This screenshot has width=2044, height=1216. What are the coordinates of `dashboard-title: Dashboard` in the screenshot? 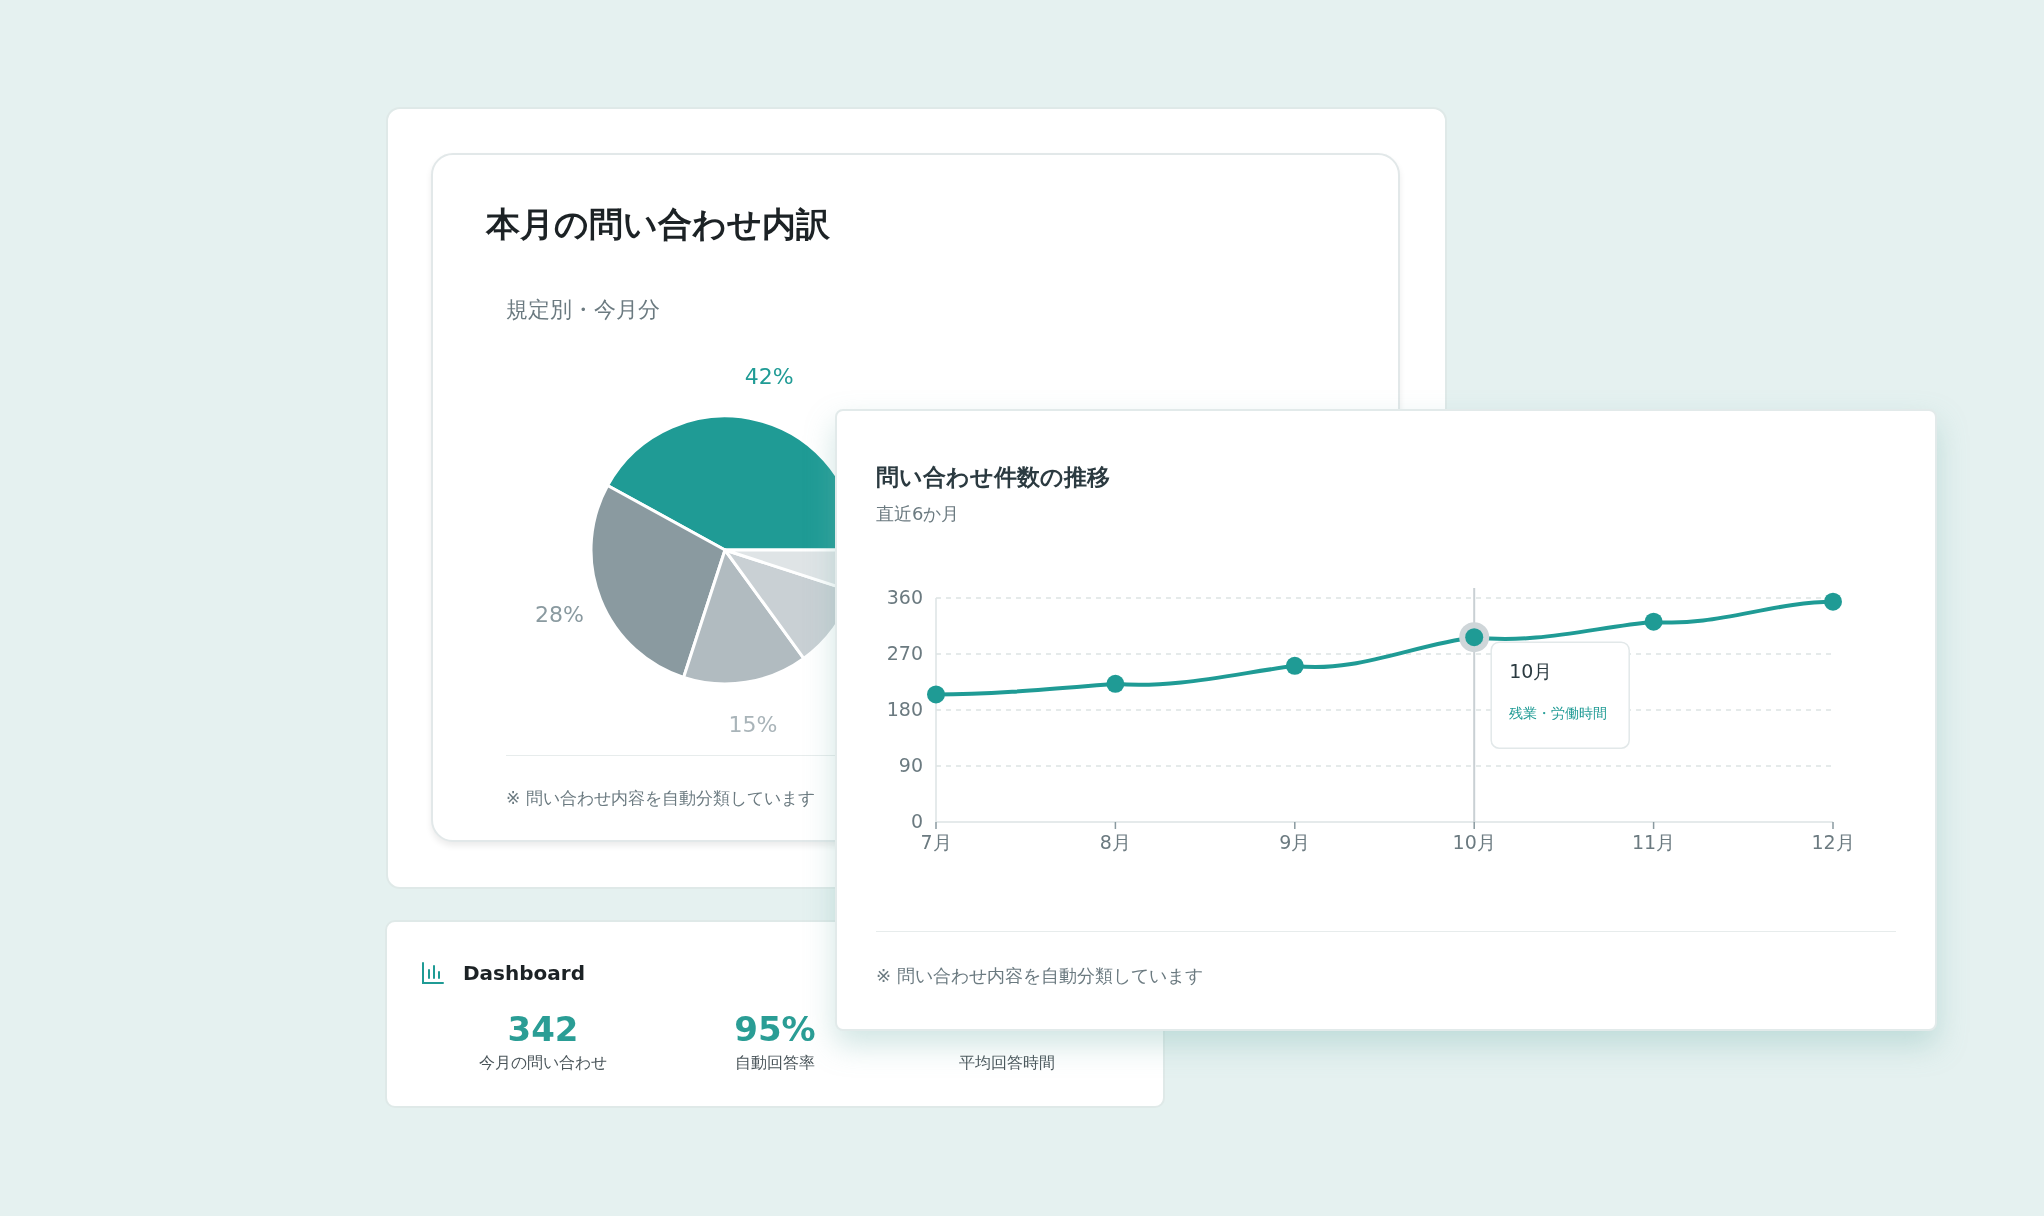 It's located at (524, 973).